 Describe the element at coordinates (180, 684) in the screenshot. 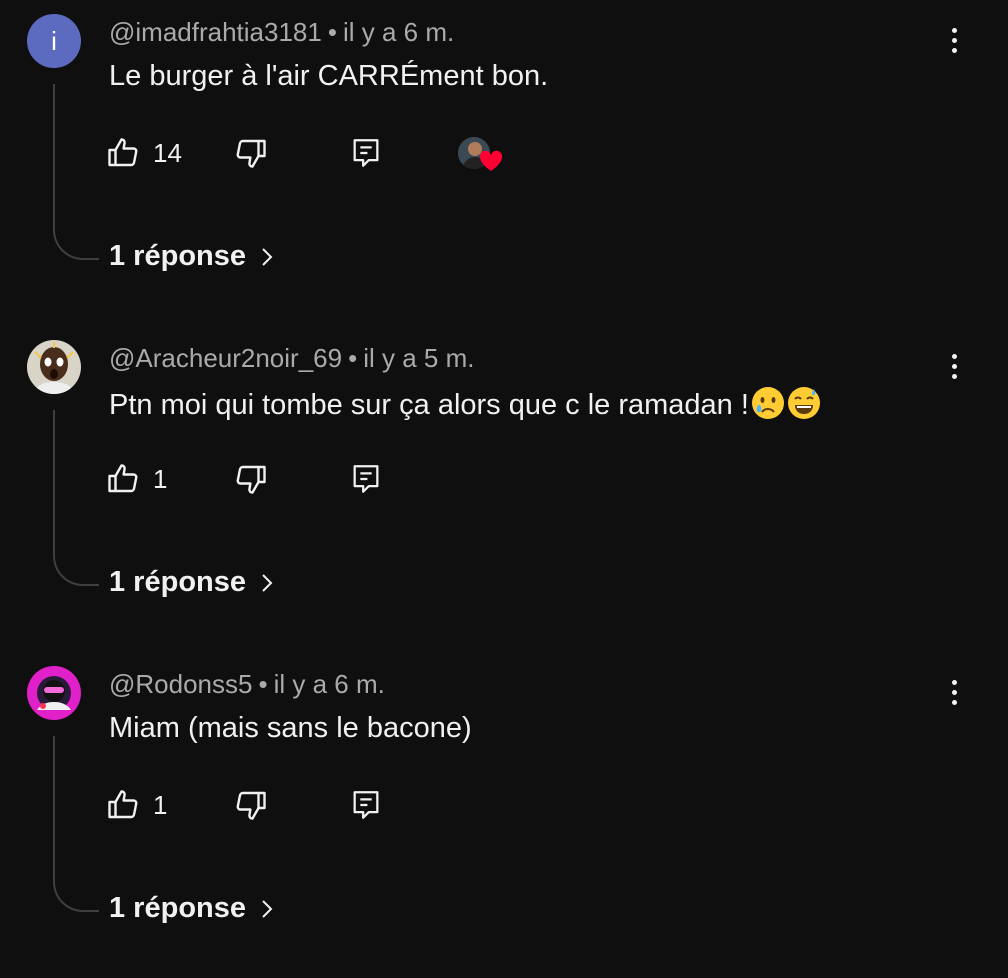

I see `comment-author: @Rodonss5` at that location.